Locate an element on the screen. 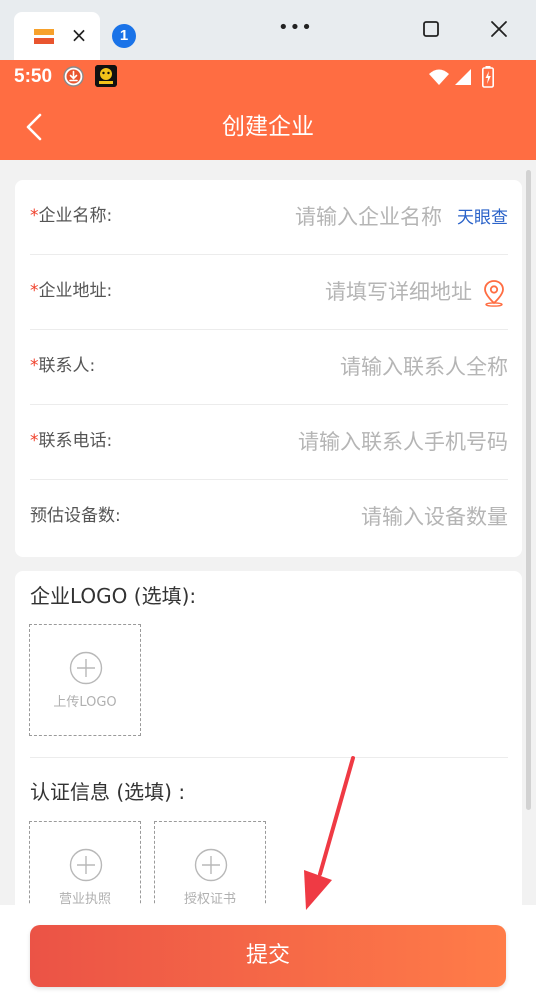 The height and width of the screenshot is (1005, 536). page-title: 创建企业 is located at coordinates (268, 127).